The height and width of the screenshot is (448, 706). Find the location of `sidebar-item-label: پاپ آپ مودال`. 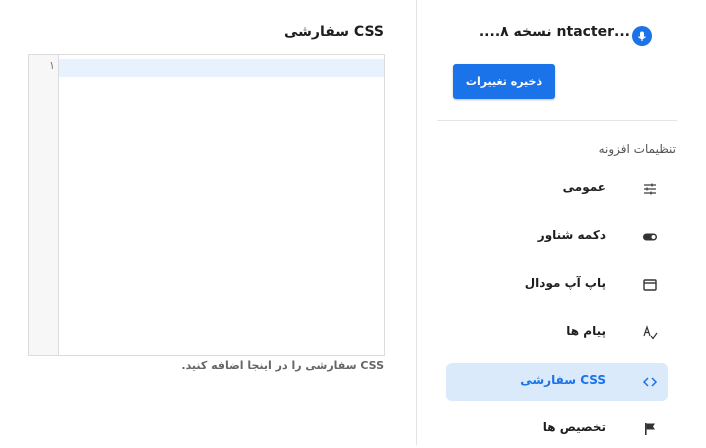

sidebar-item-label: پاپ آپ مودال is located at coordinates (565, 283).